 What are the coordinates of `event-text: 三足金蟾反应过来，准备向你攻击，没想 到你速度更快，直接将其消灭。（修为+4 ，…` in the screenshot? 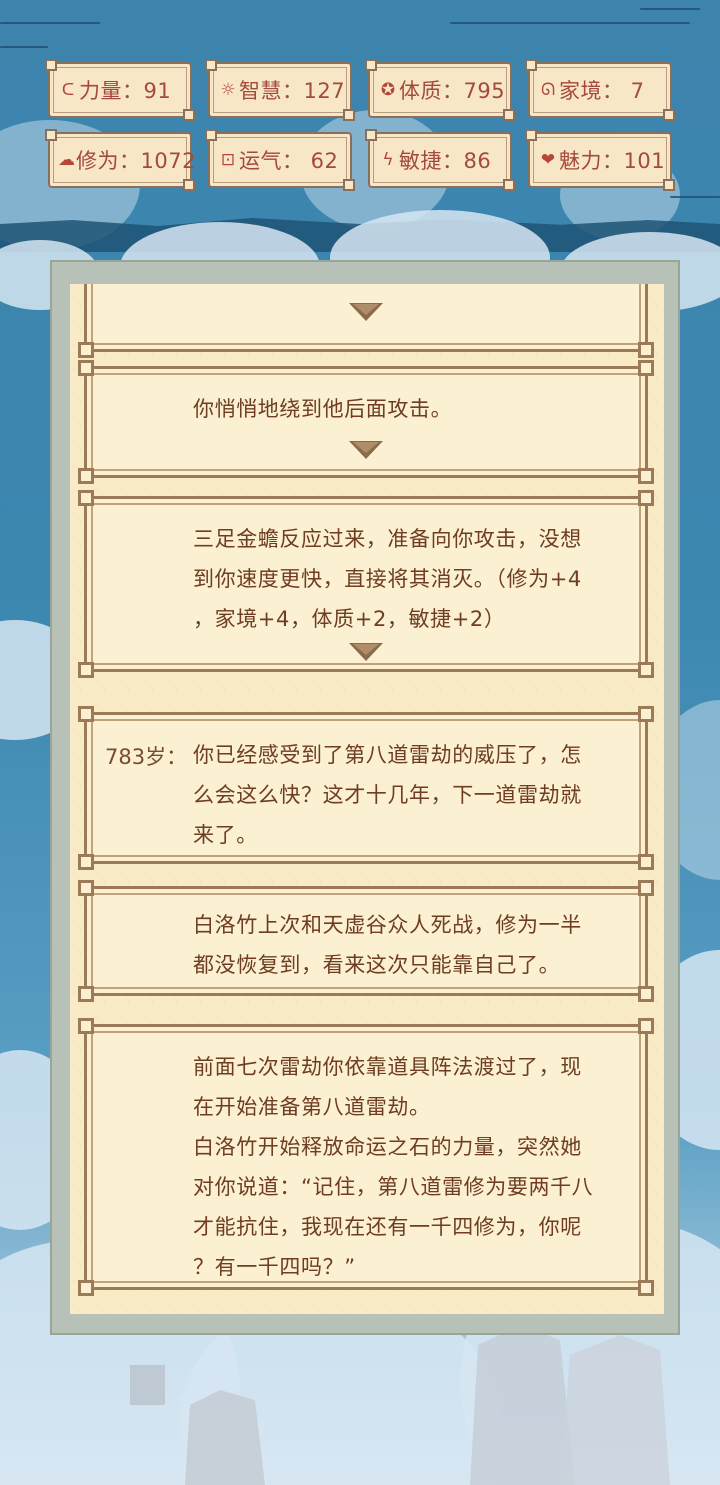 It's located at (387, 579).